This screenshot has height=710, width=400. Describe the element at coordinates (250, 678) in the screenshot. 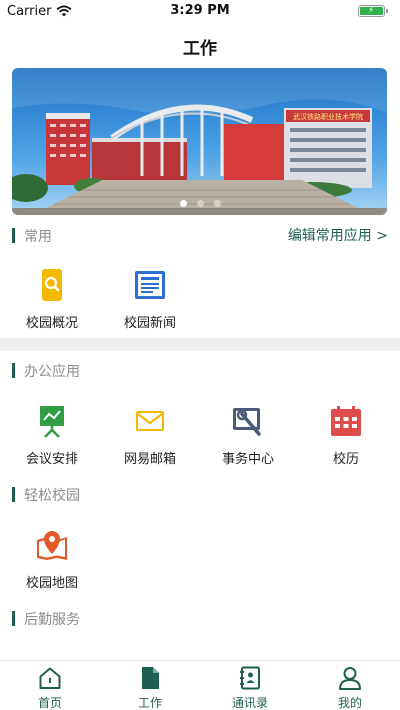

I see `contacts-icon` at that location.